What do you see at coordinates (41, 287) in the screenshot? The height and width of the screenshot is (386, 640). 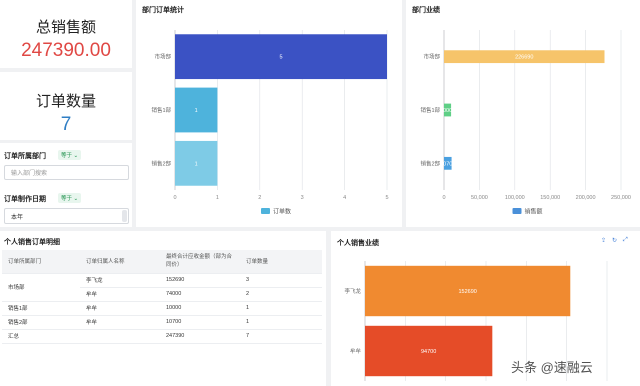 I see `table-cell: 市场部` at bounding box center [41, 287].